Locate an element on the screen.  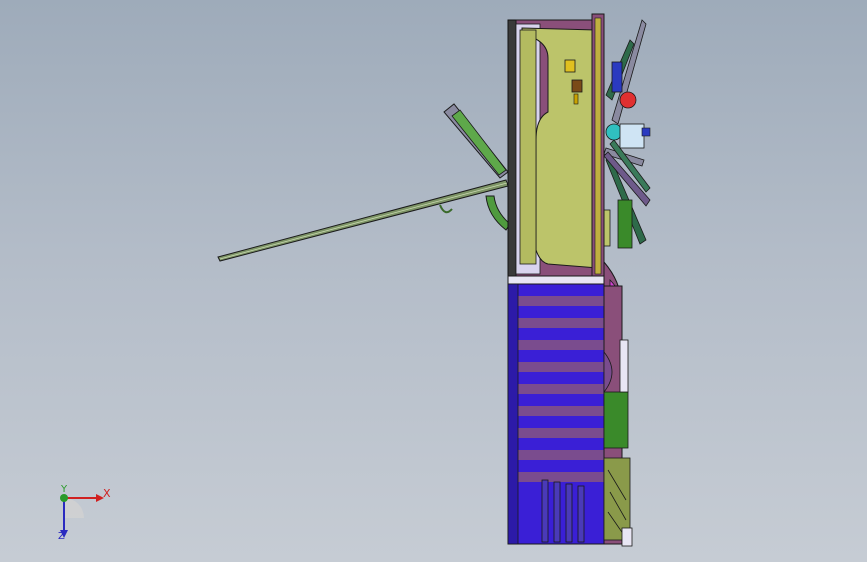
green-bracket is located at coordinates (498, 213).